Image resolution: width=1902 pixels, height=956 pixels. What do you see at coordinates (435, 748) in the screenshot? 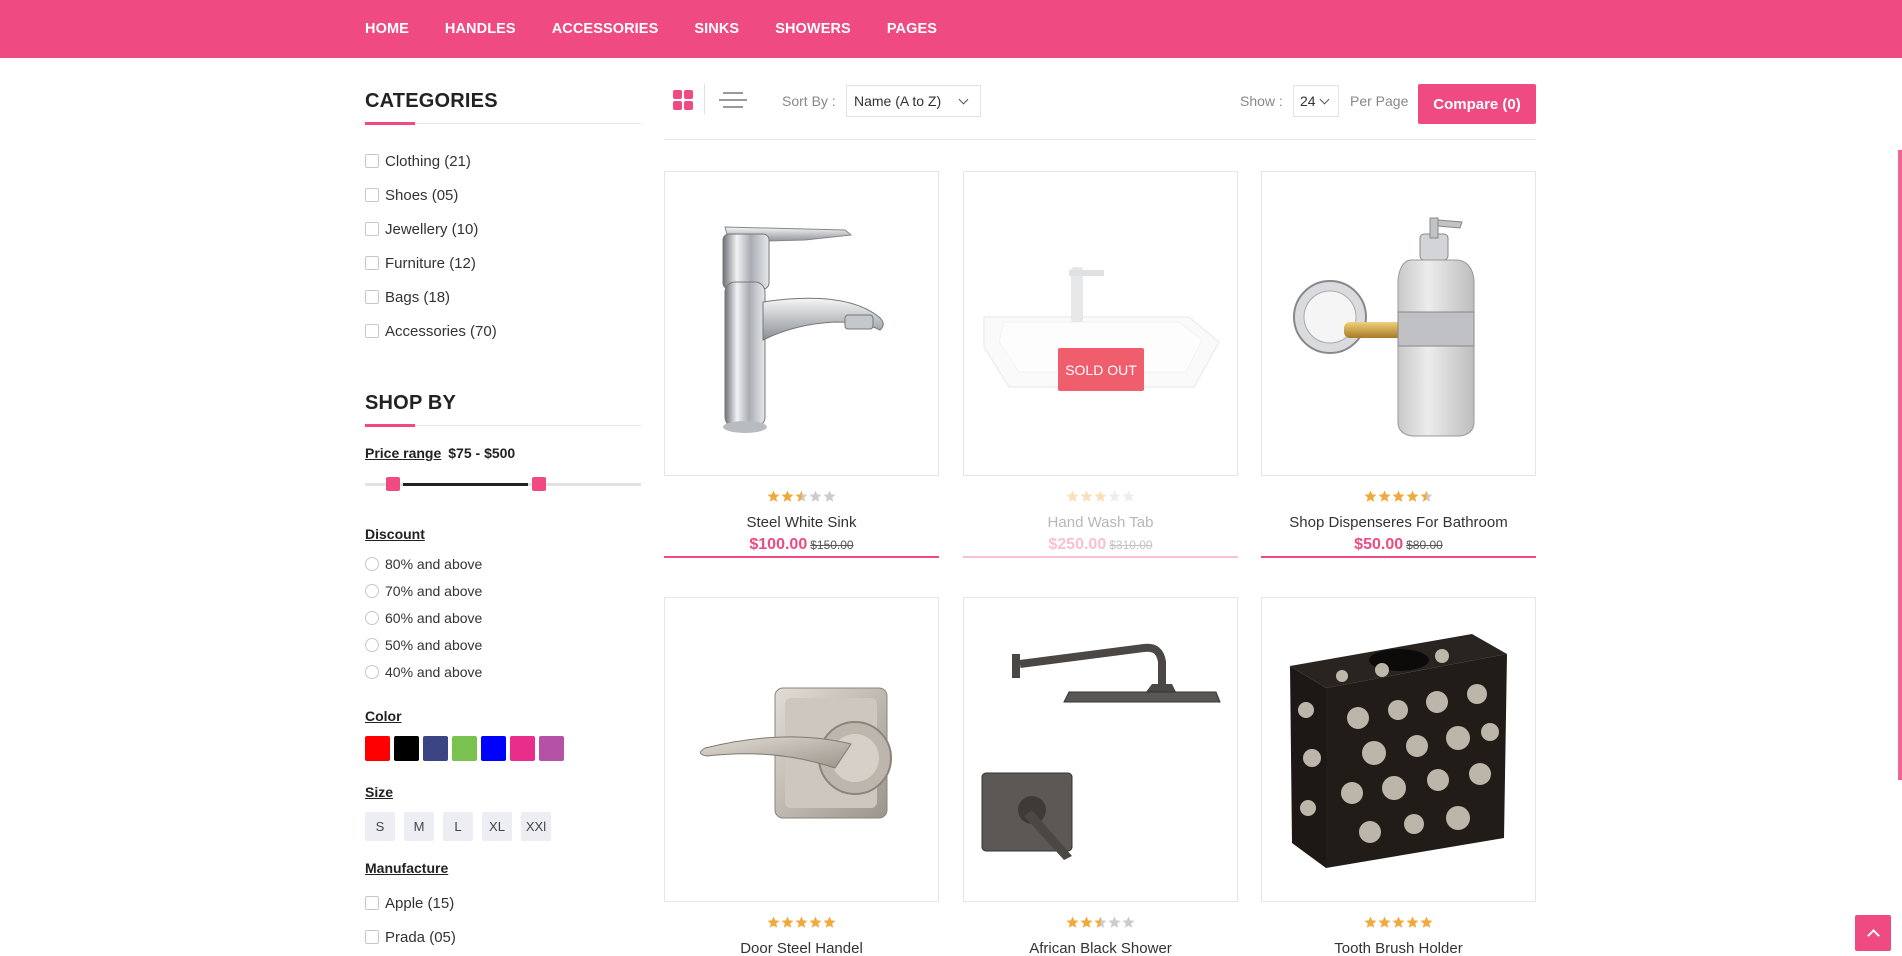
I see `color-swatch-navy` at bounding box center [435, 748].